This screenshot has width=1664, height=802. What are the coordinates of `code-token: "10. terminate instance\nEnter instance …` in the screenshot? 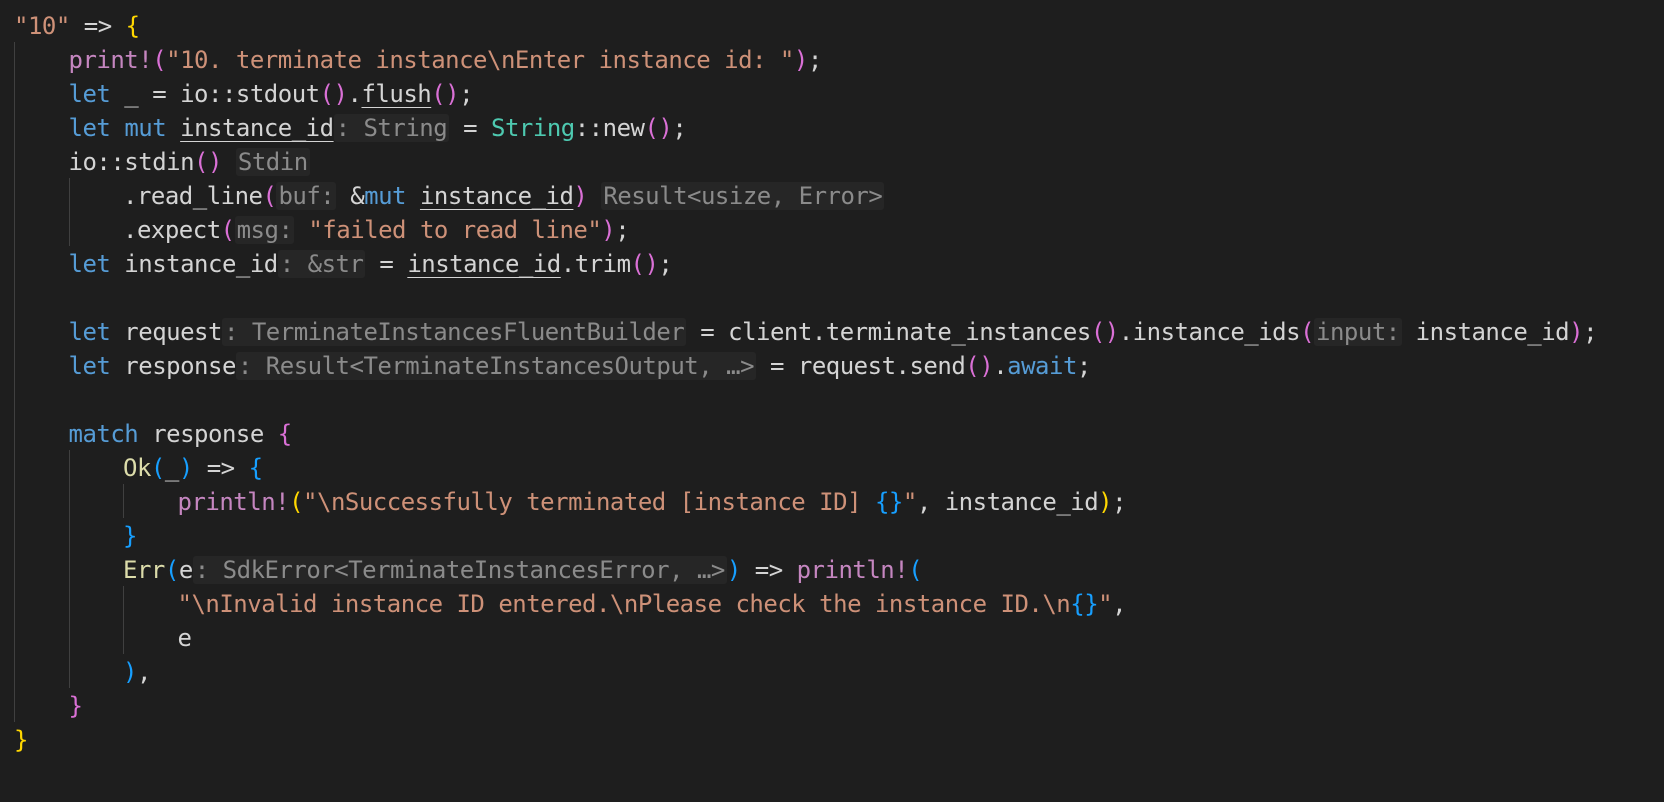 It's located at (480, 60).